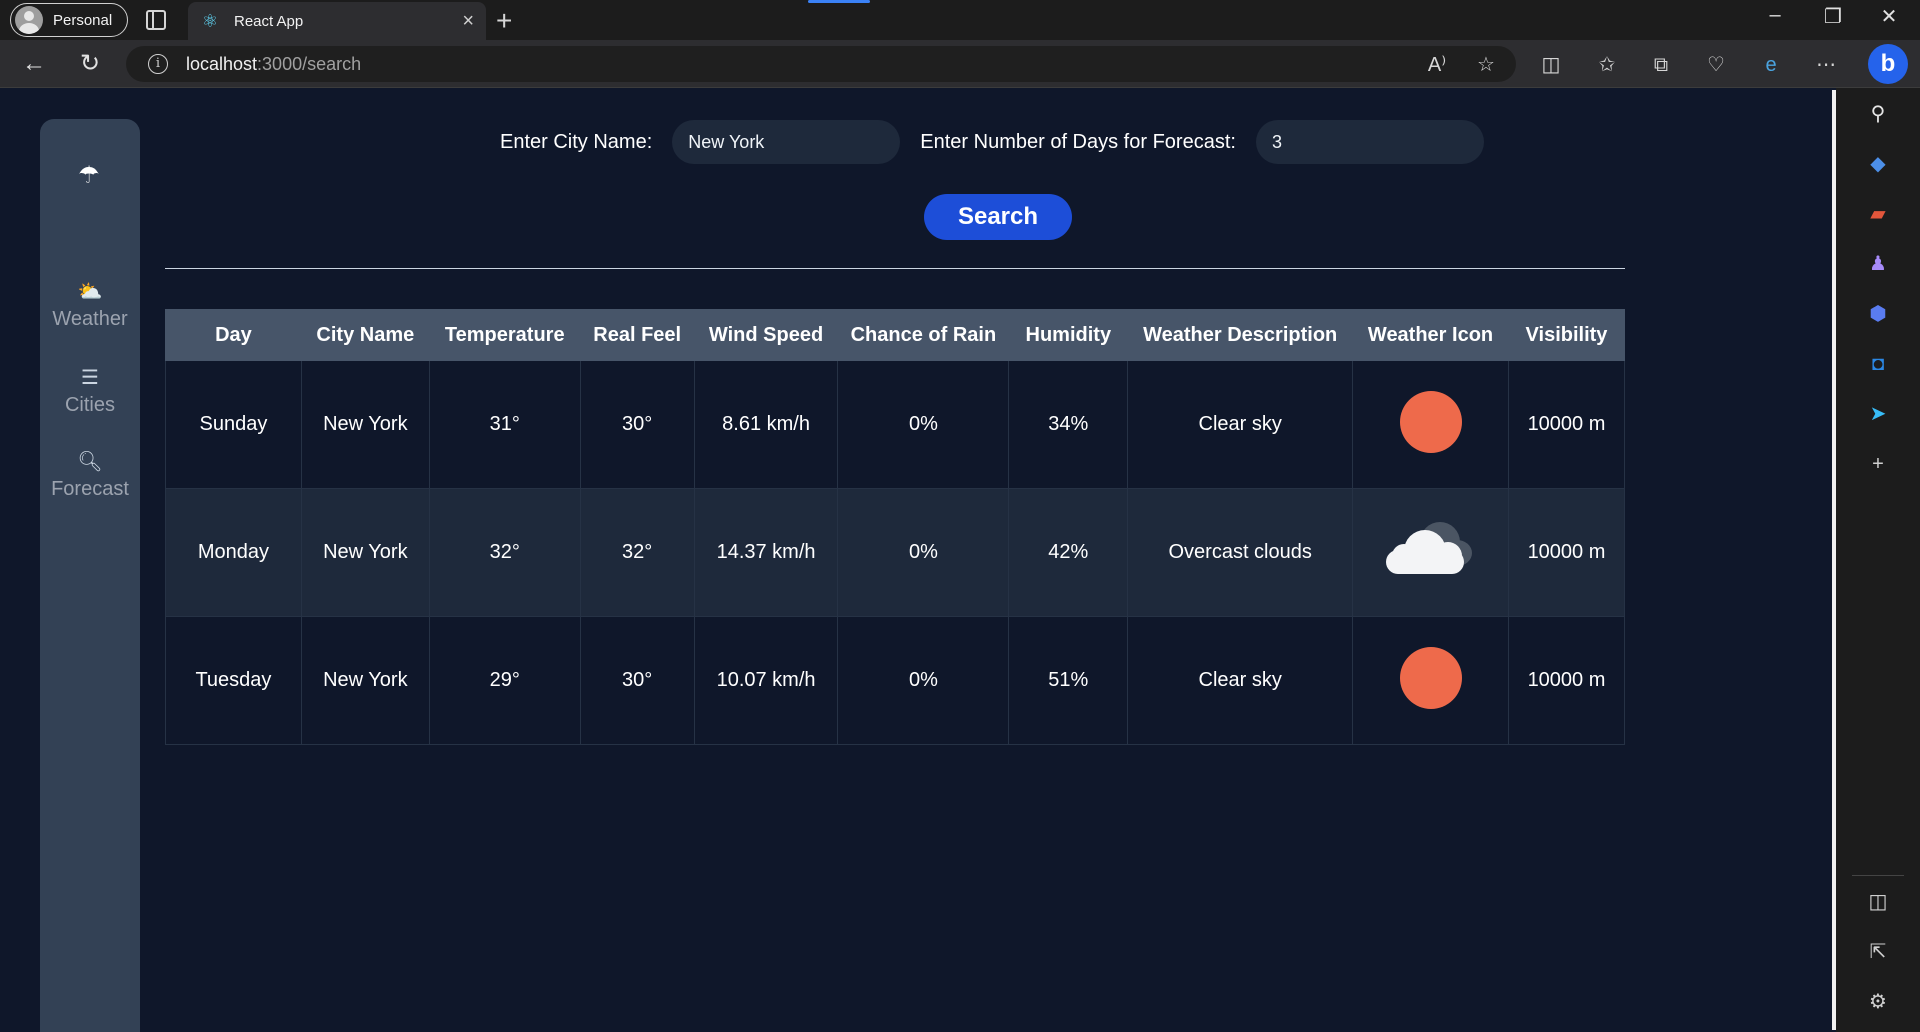  What do you see at coordinates (1078, 141) in the screenshot?
I see `days-label: Enter Number of Days for Forecast:` at bounding box center [1078, 141].